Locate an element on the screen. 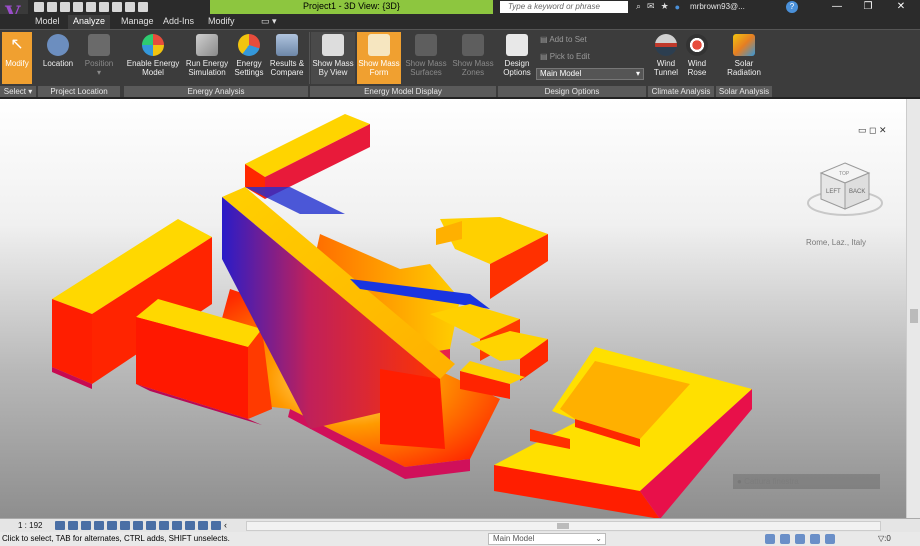 This screenshot has width=920, height=546. view-scale: 1 : 192 is located at coordinates (30, 525).